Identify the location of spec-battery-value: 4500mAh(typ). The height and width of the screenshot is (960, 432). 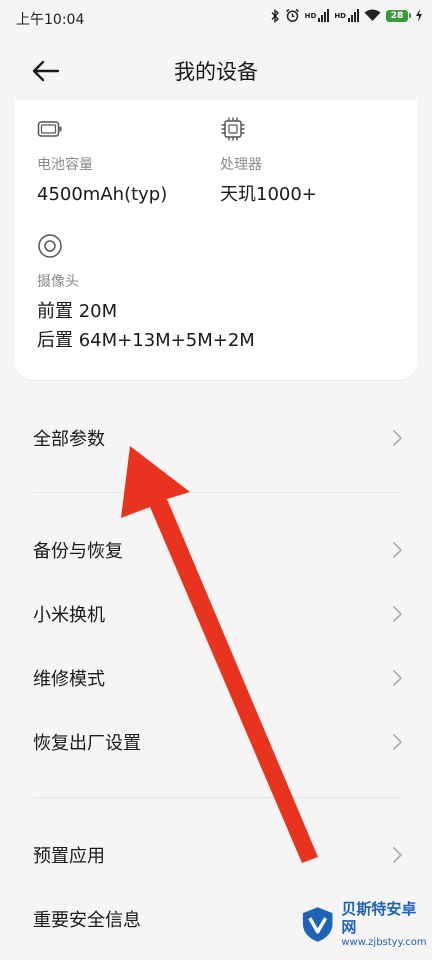
(102, 194).